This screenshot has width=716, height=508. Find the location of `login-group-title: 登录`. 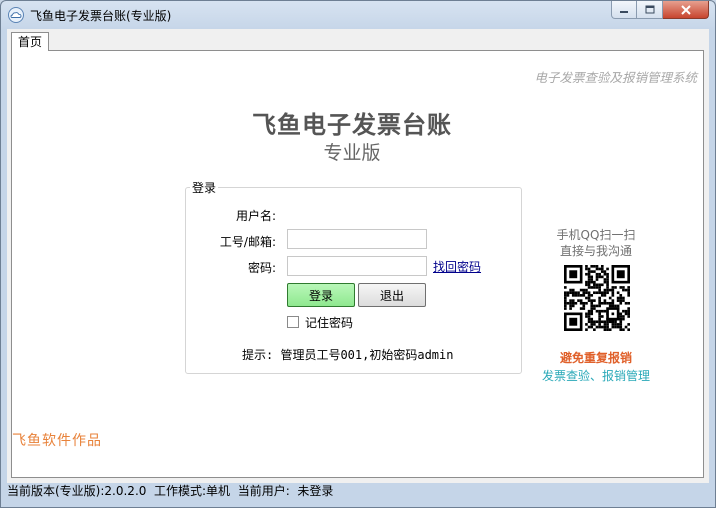

login-group-title: 登录 is located at coordinates (204, 187).